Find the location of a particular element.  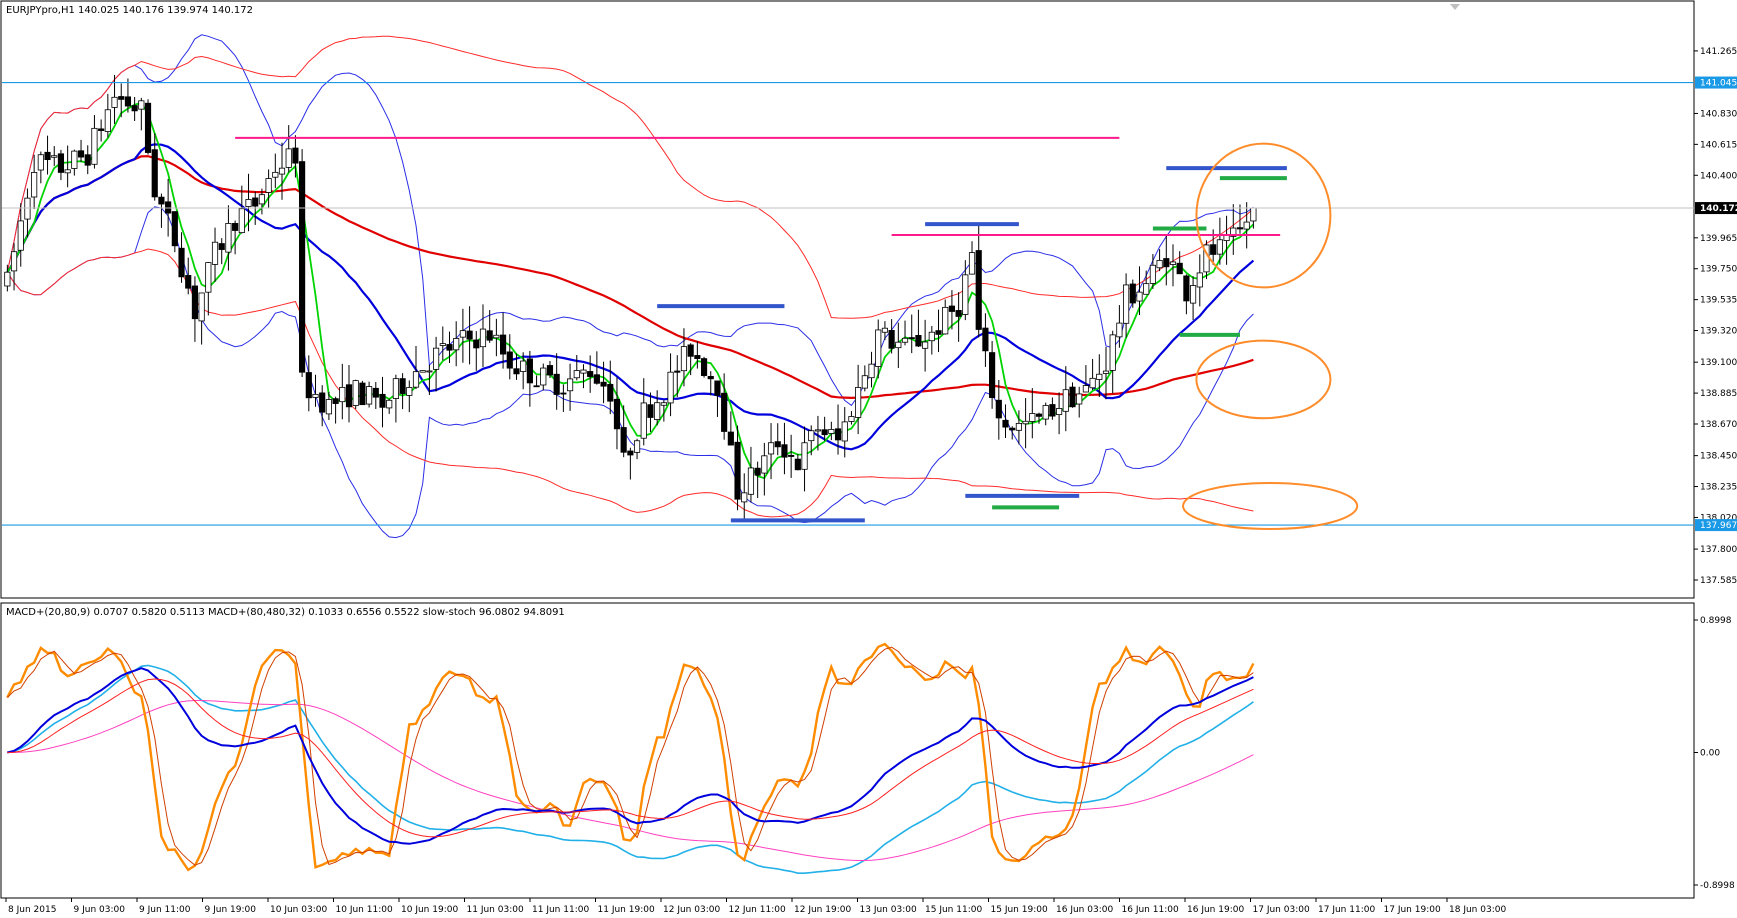

price-tick-label: 138.670 is located at coordinates (1718, 425).